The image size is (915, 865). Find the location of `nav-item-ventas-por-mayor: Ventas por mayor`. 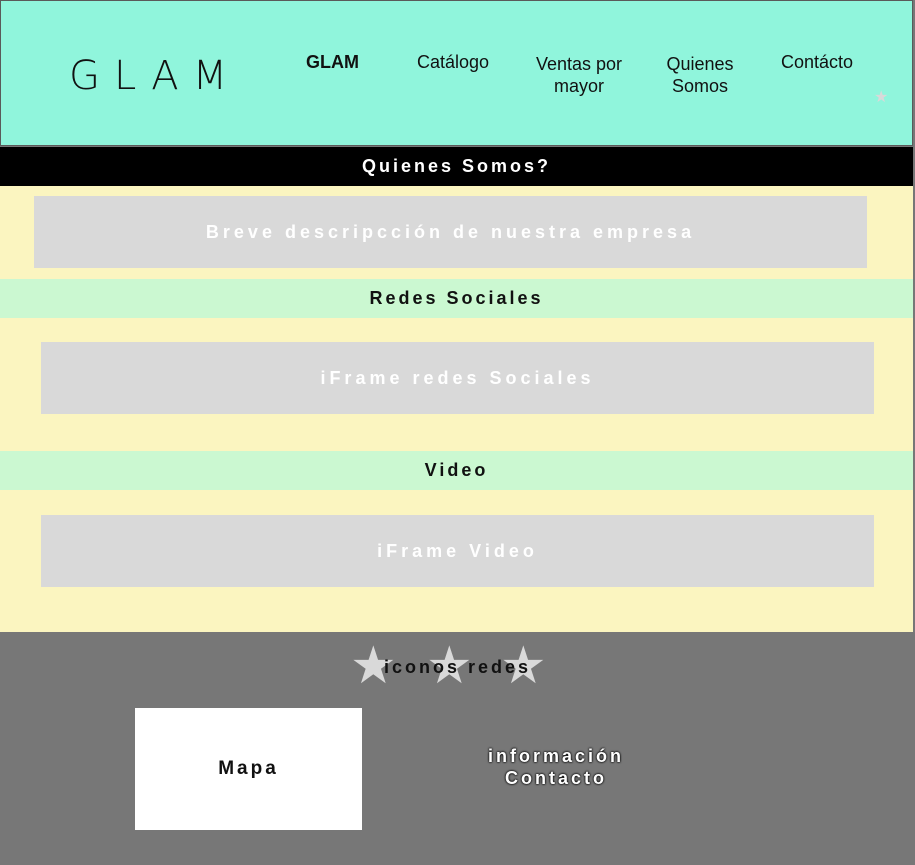

nav-item-ventas-por-mayor: Ventas por mayor is located at coordinates (579, 75).